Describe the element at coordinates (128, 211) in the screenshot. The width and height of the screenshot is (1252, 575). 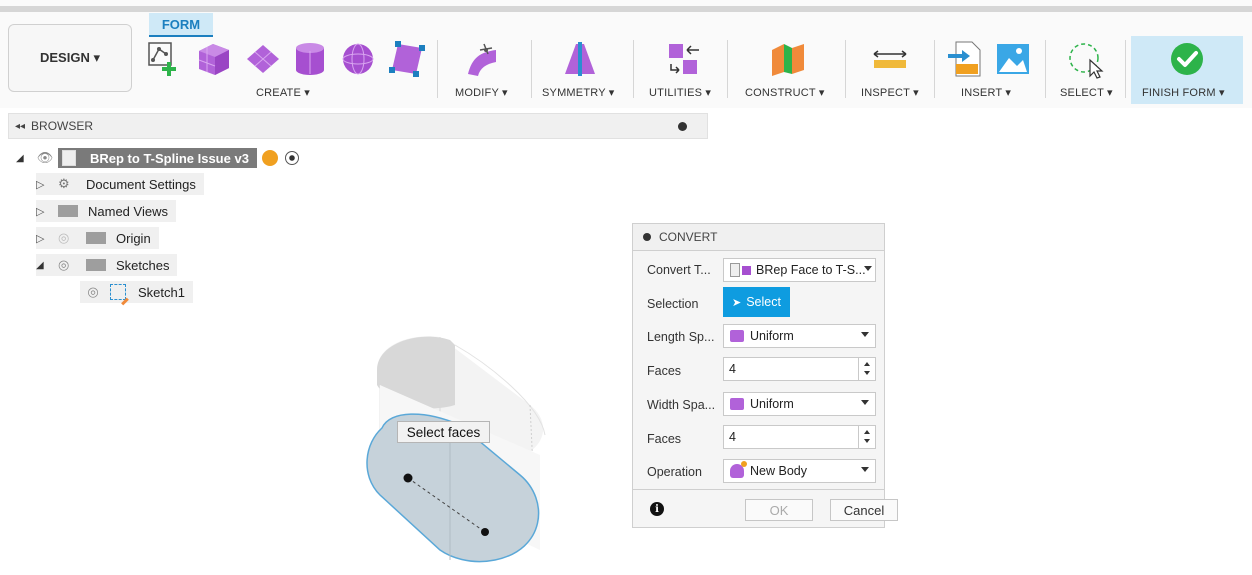
I see `tree-item-label: Named Views` at that location.